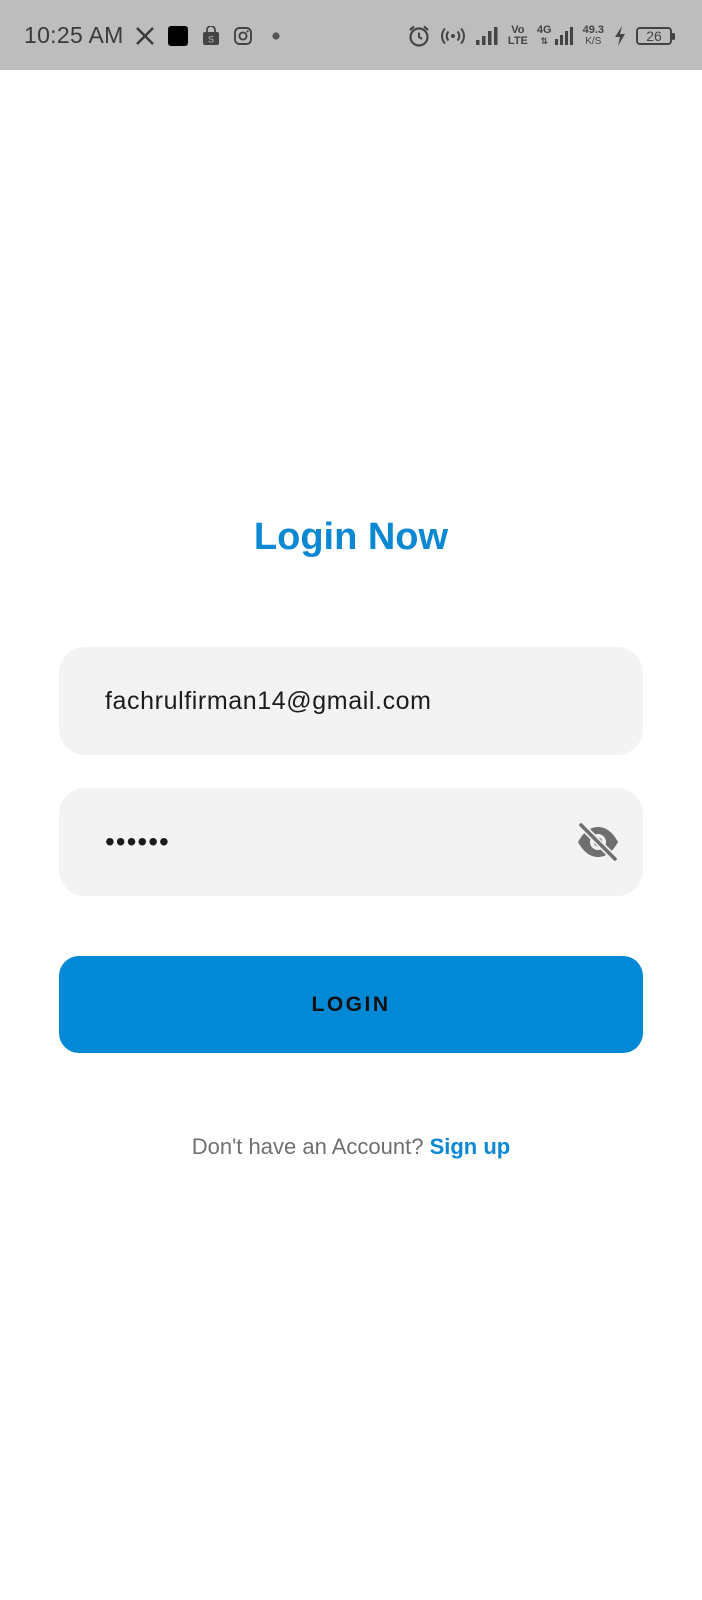  I want to click on volte-icon: Vo LTE, so click(518, 36).